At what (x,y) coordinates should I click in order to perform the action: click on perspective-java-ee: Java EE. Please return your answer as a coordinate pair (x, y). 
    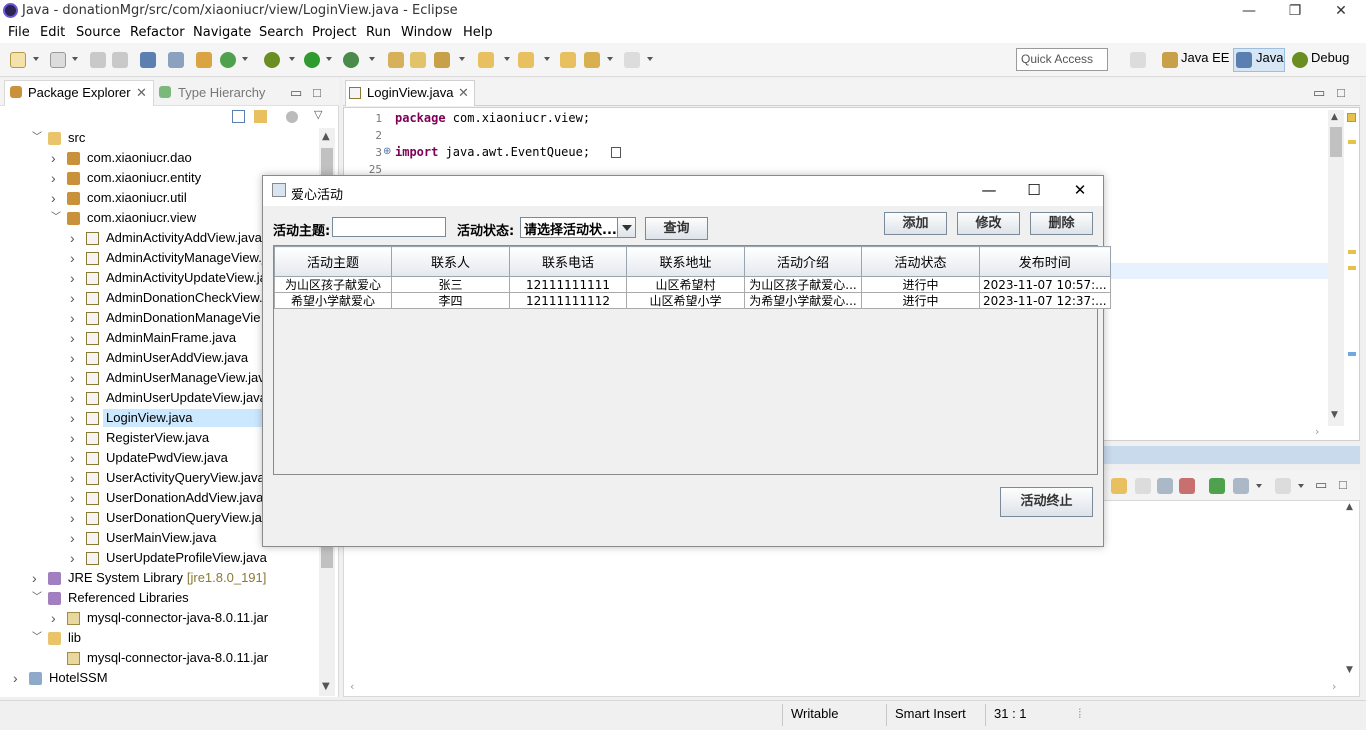
    Looking at the image, I should click on (1205, 57).